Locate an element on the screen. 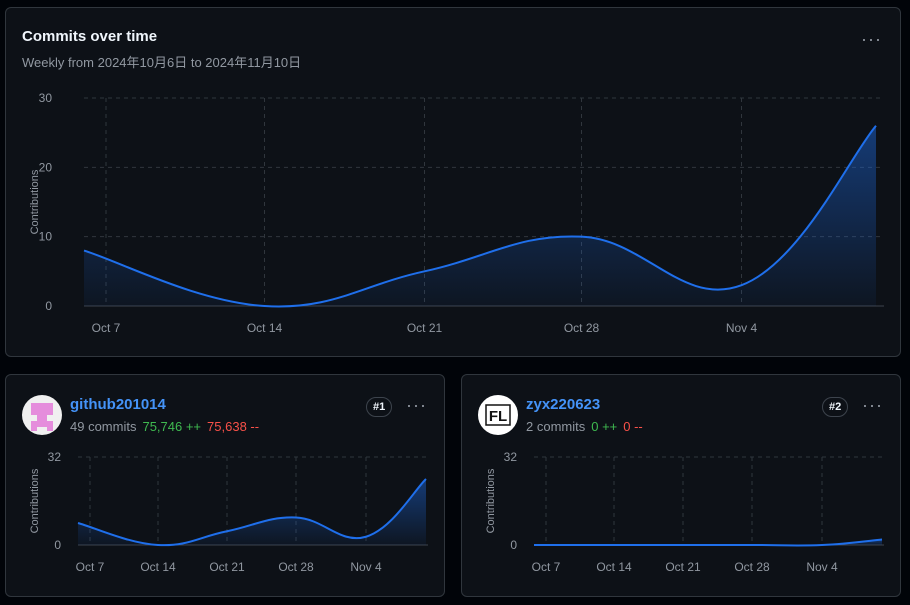 The image size is (910, 605). series-line is located at coordinates (708, 542).